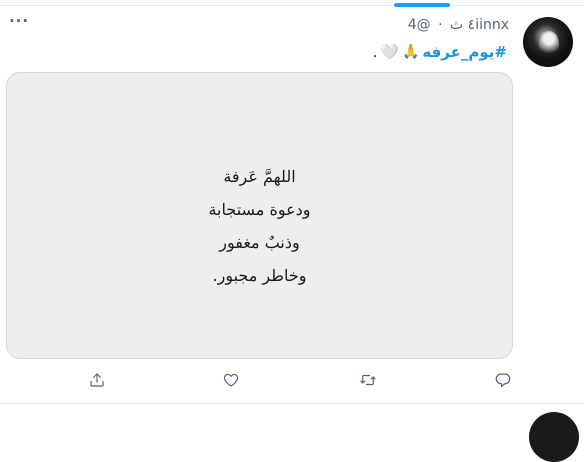 The image size is (584, 462). What do you see at coordinates (389, 52) in the screenshot?
I see `white-heart-emoji: 🤍` at bounding box center [389, 52].